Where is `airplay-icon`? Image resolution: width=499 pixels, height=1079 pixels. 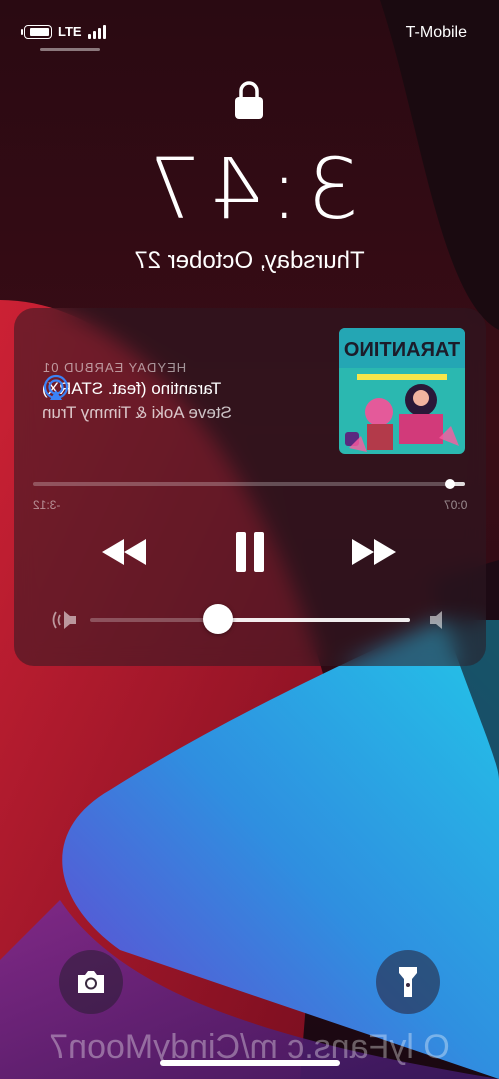 airplay-icon is located at coordinates (56, 388).